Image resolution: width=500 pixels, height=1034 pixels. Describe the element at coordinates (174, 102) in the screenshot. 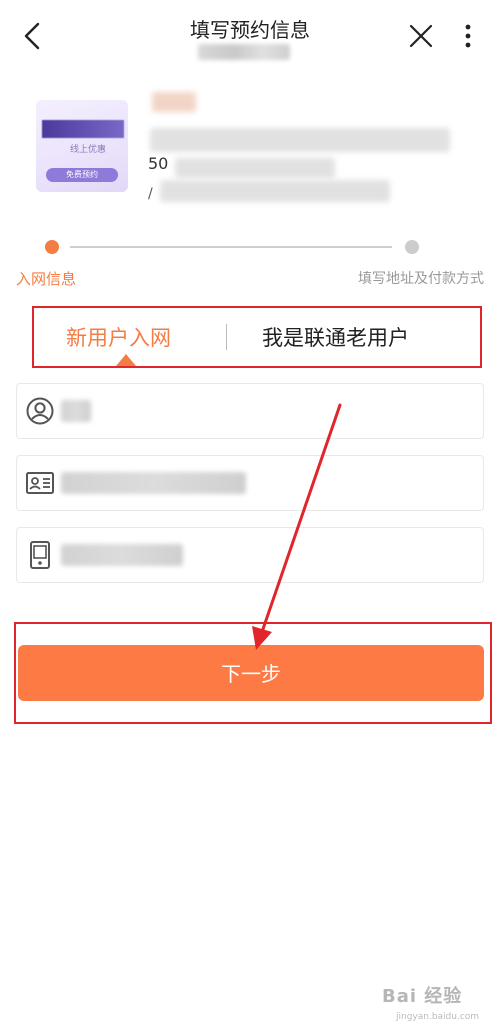

I see `product-tag-redacted` at that location.